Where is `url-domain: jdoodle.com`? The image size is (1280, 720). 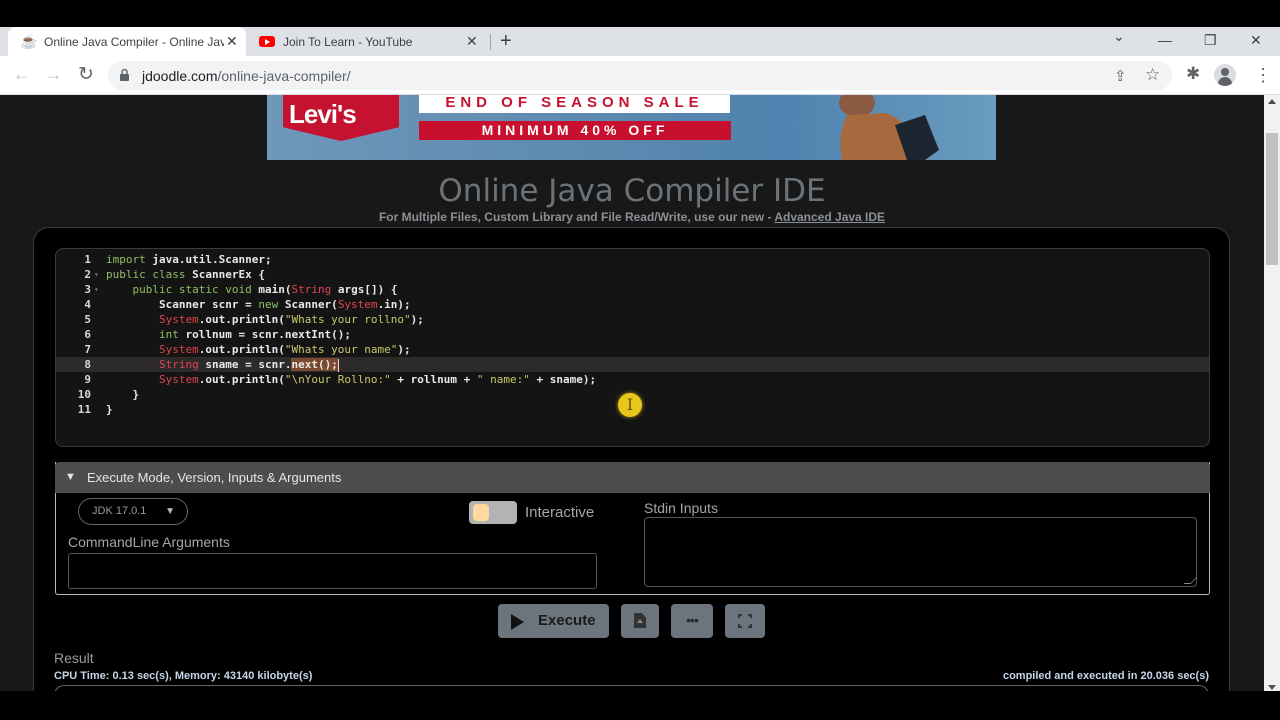
url-domain: jdoodle.com is located at coordinates (180, 76).